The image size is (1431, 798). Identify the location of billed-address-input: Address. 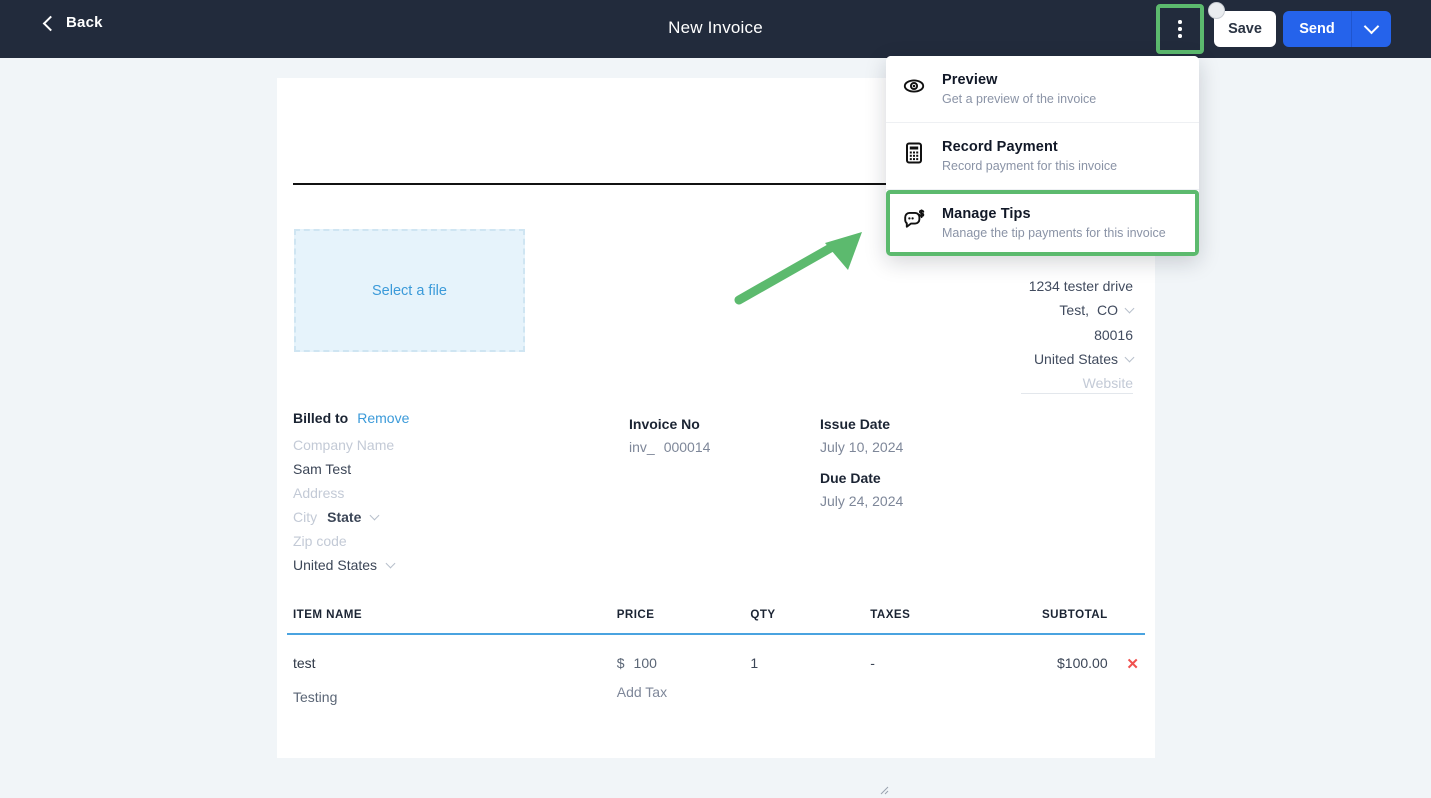
(433, 493).